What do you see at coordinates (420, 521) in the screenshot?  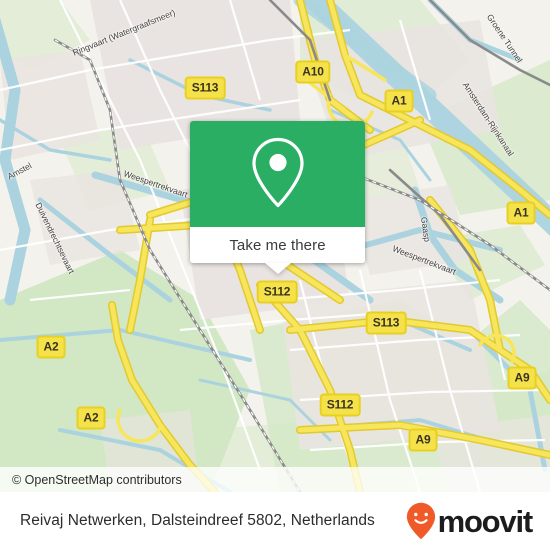 I see `moovit-pin-icon` at bounding box center [420, 521].